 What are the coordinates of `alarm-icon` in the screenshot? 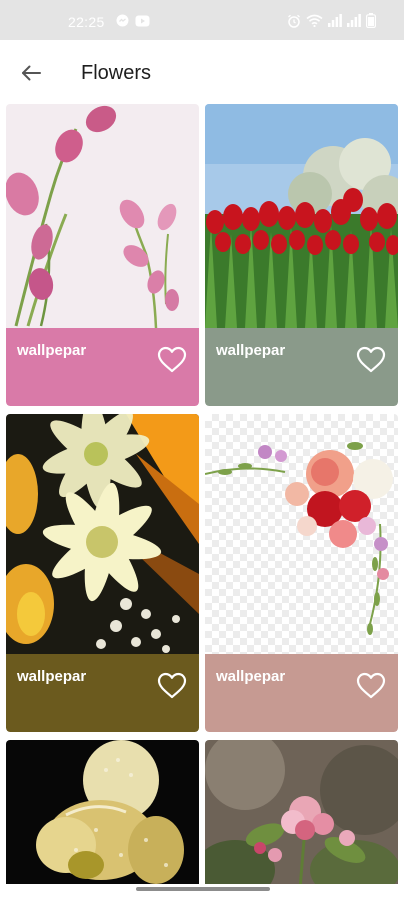 It's located at (294, 23).